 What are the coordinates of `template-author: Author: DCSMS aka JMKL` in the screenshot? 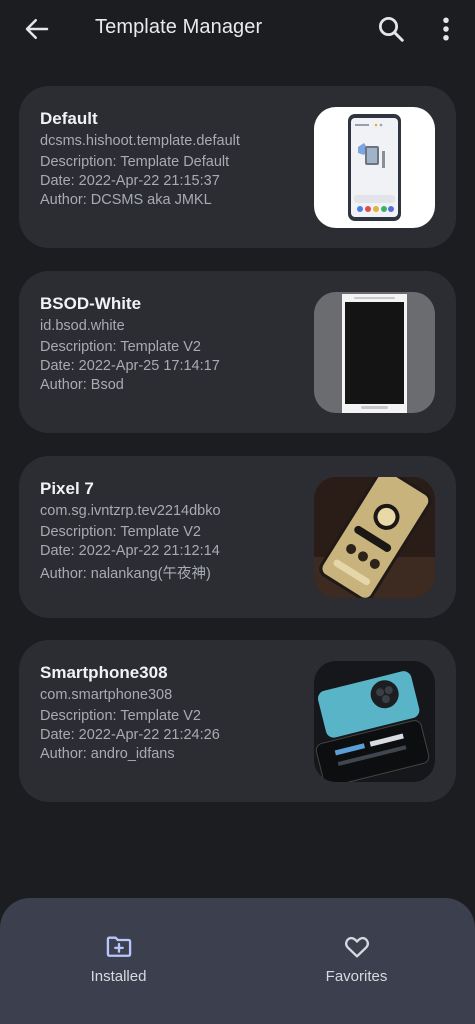 It's located at (126, 200).